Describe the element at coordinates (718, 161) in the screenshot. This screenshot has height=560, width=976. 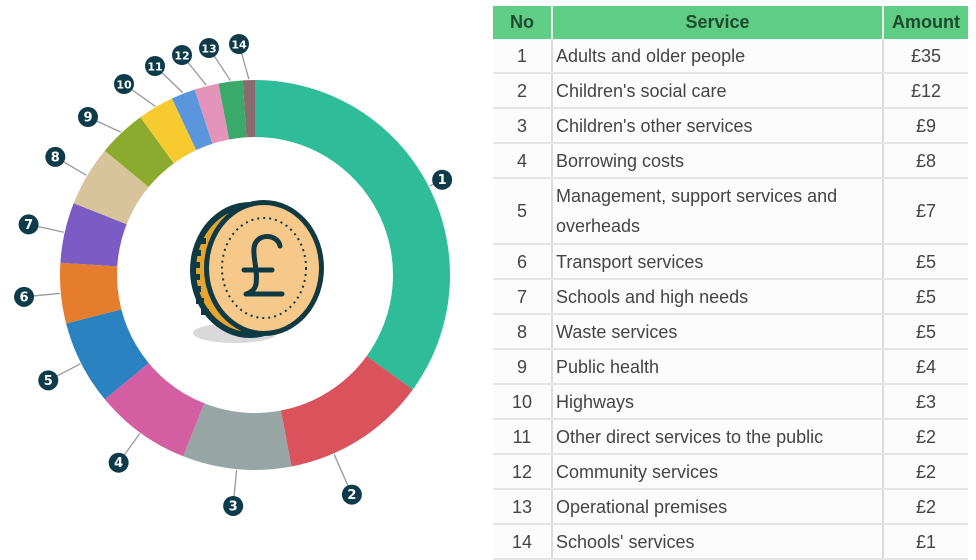
I see `cell-service: Borrowing costs` at that location.